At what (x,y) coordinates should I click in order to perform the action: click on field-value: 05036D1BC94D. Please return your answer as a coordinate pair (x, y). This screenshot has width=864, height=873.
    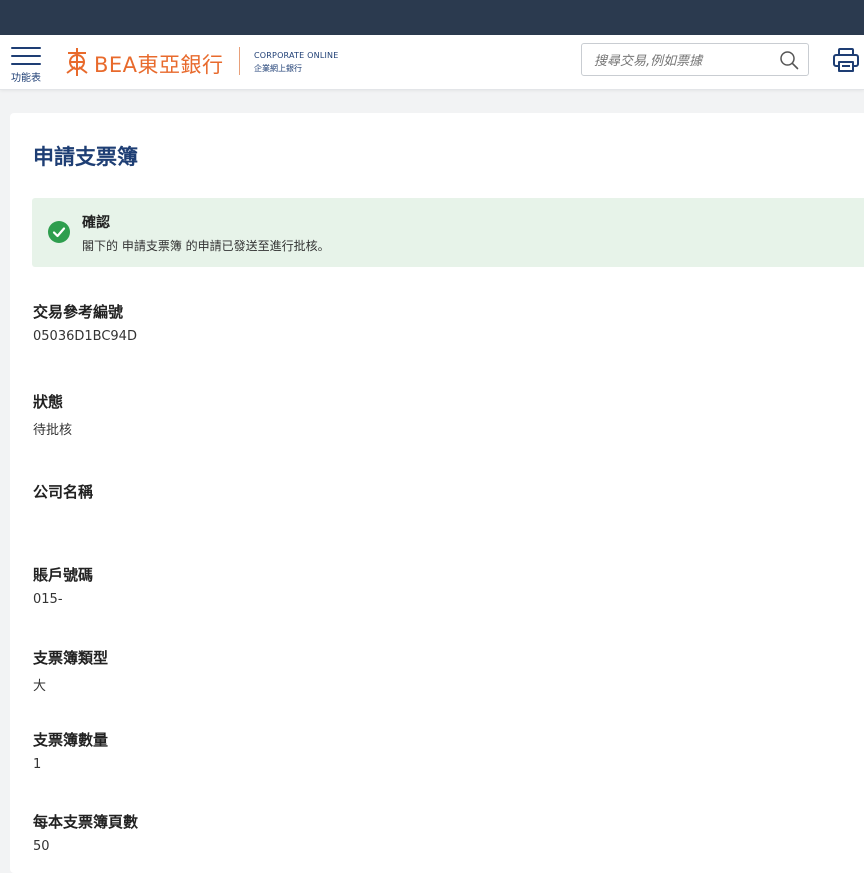
    Looking at the image, I should click on (85, 336).